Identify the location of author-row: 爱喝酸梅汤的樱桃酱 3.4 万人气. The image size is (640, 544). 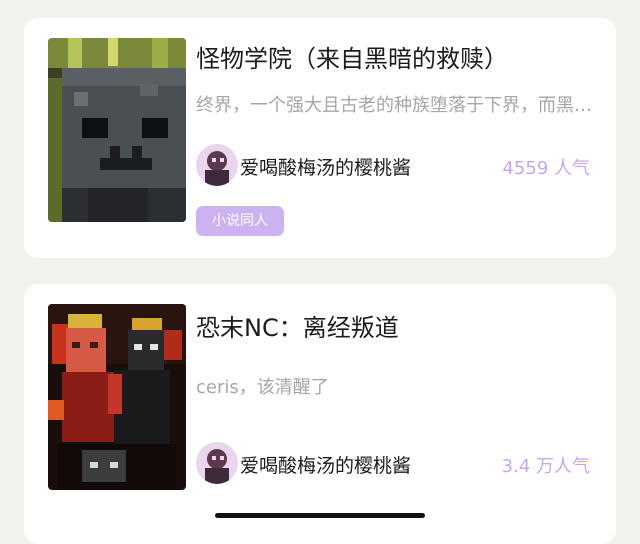
(394, 464).